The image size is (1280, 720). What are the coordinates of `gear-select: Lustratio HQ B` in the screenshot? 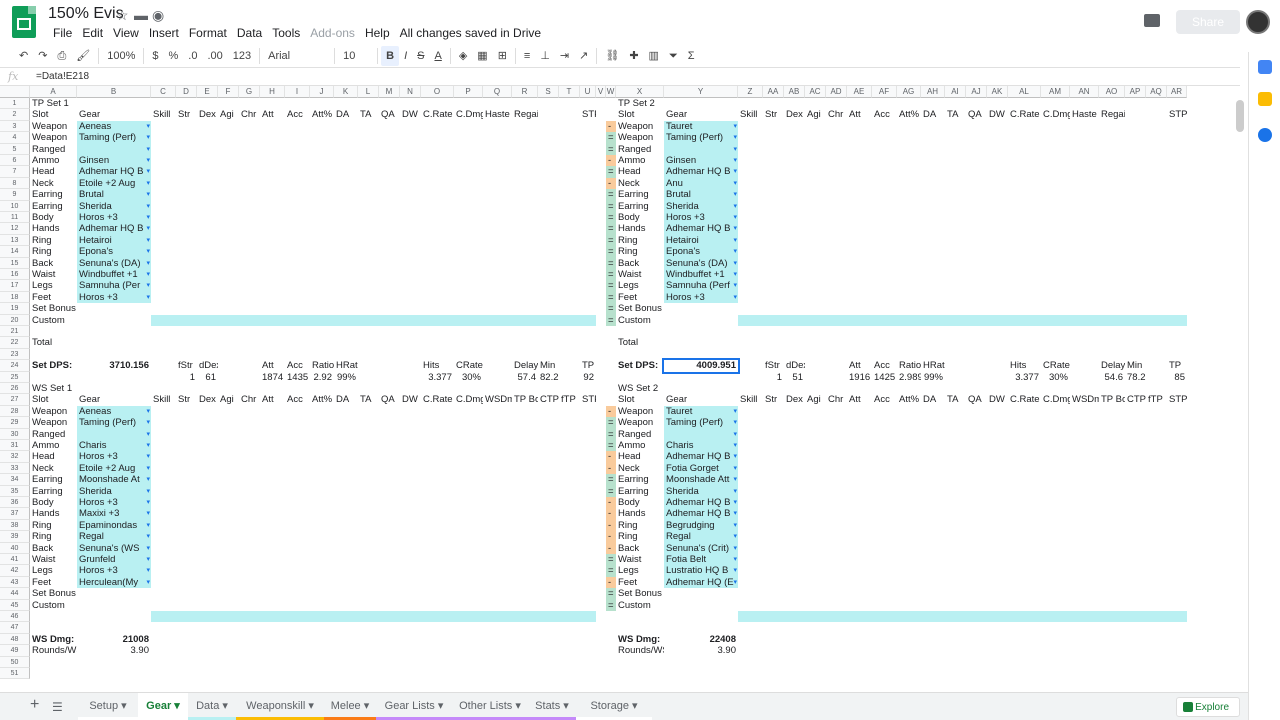 It's located at (701, 571).